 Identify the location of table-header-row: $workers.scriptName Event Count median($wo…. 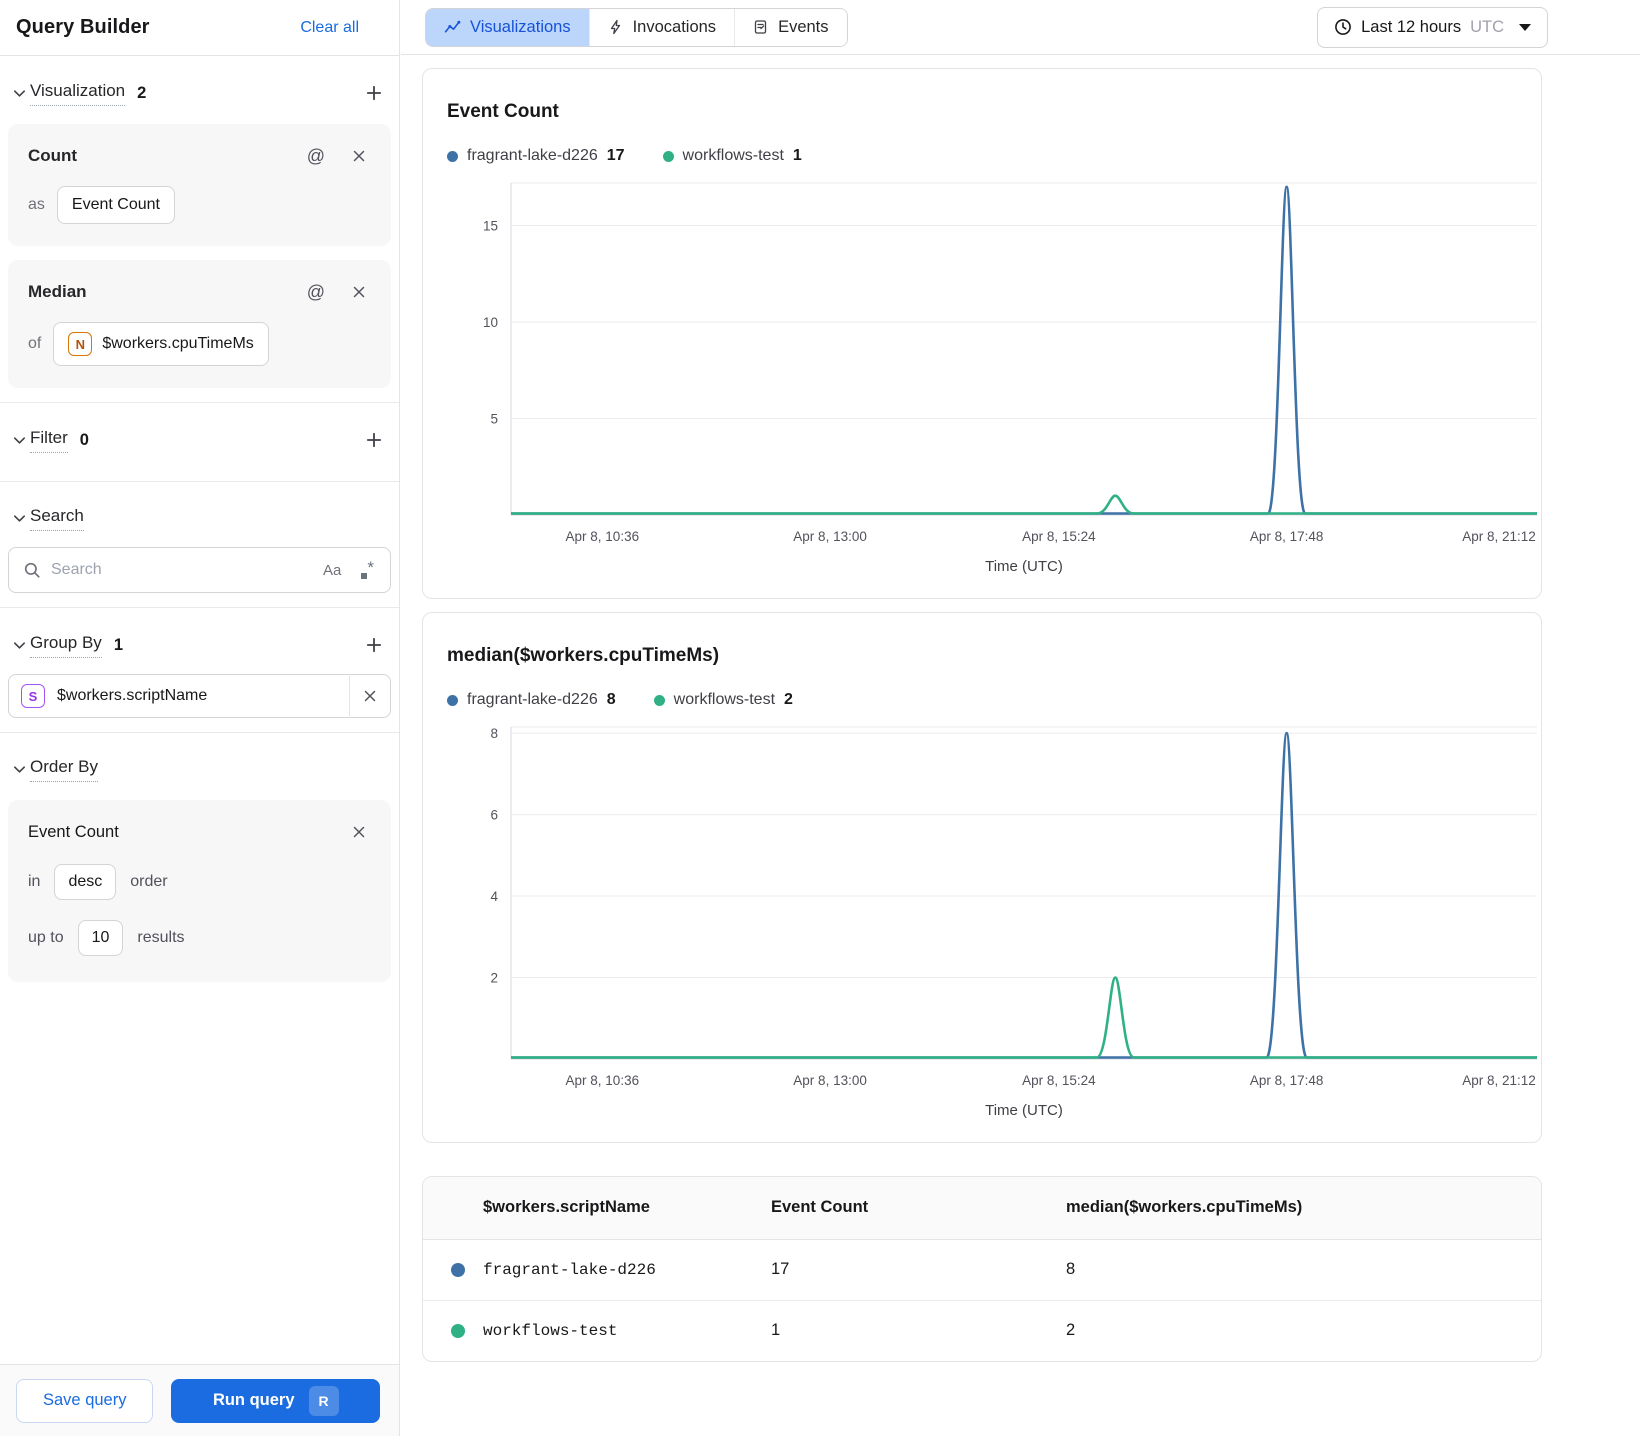
(982, 1208).